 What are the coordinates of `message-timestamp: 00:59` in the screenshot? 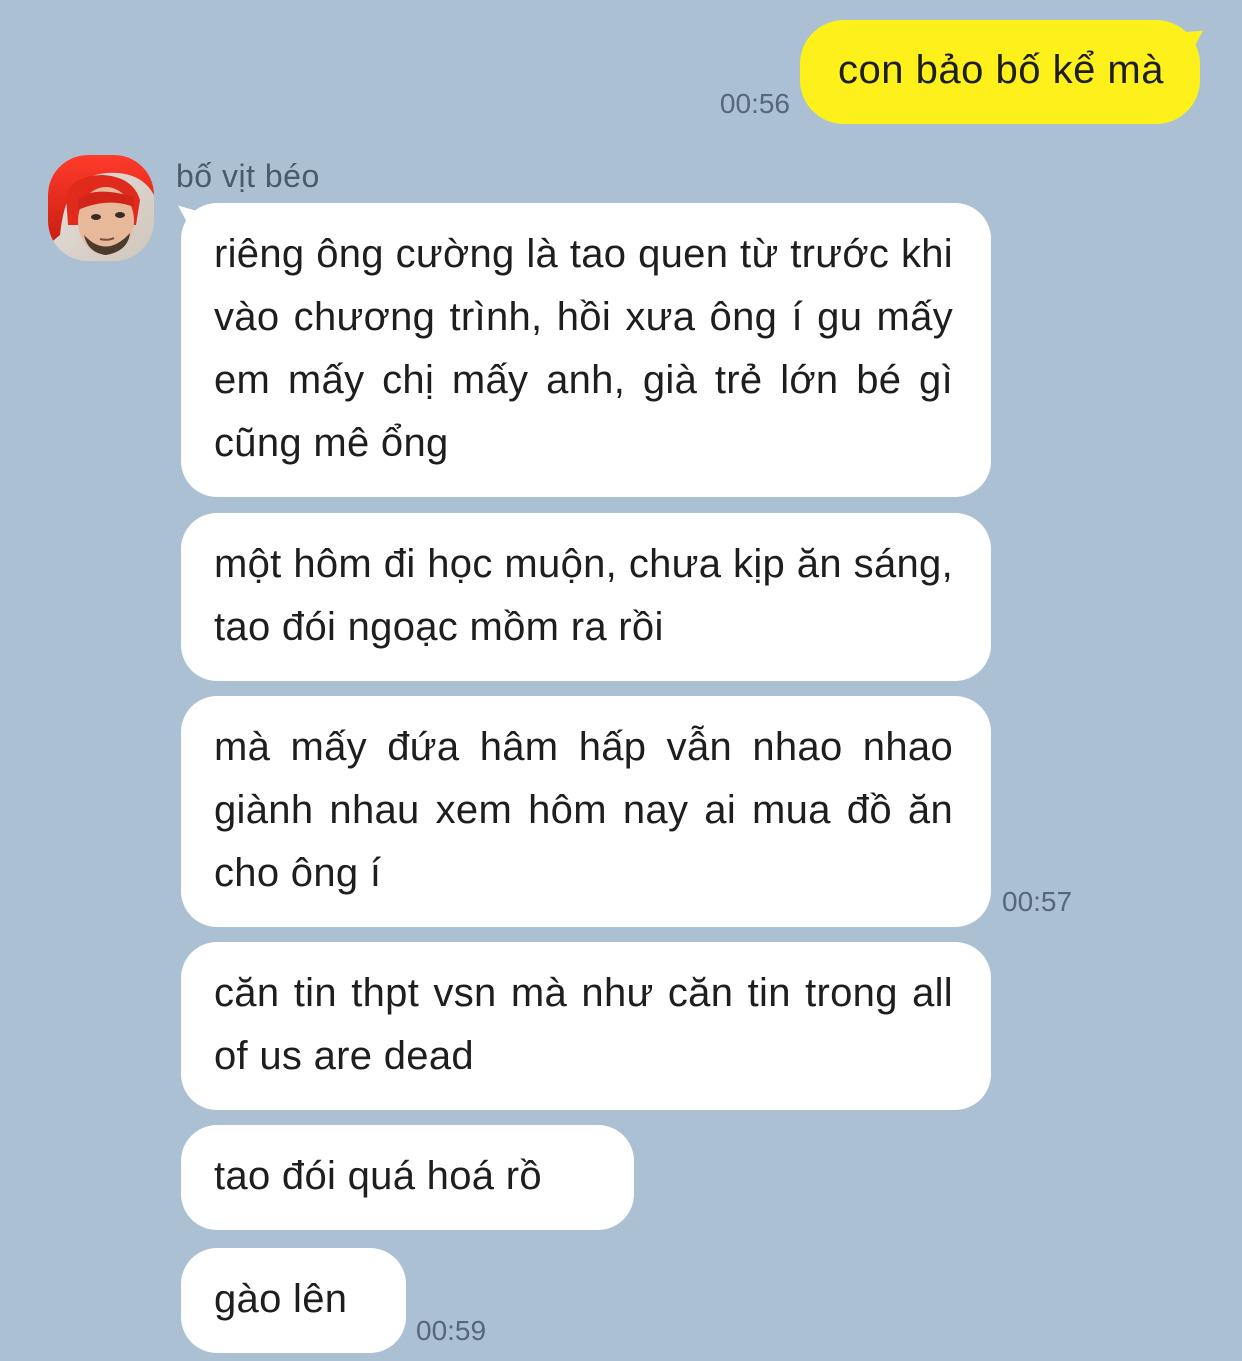 It's located at (451, 1330).